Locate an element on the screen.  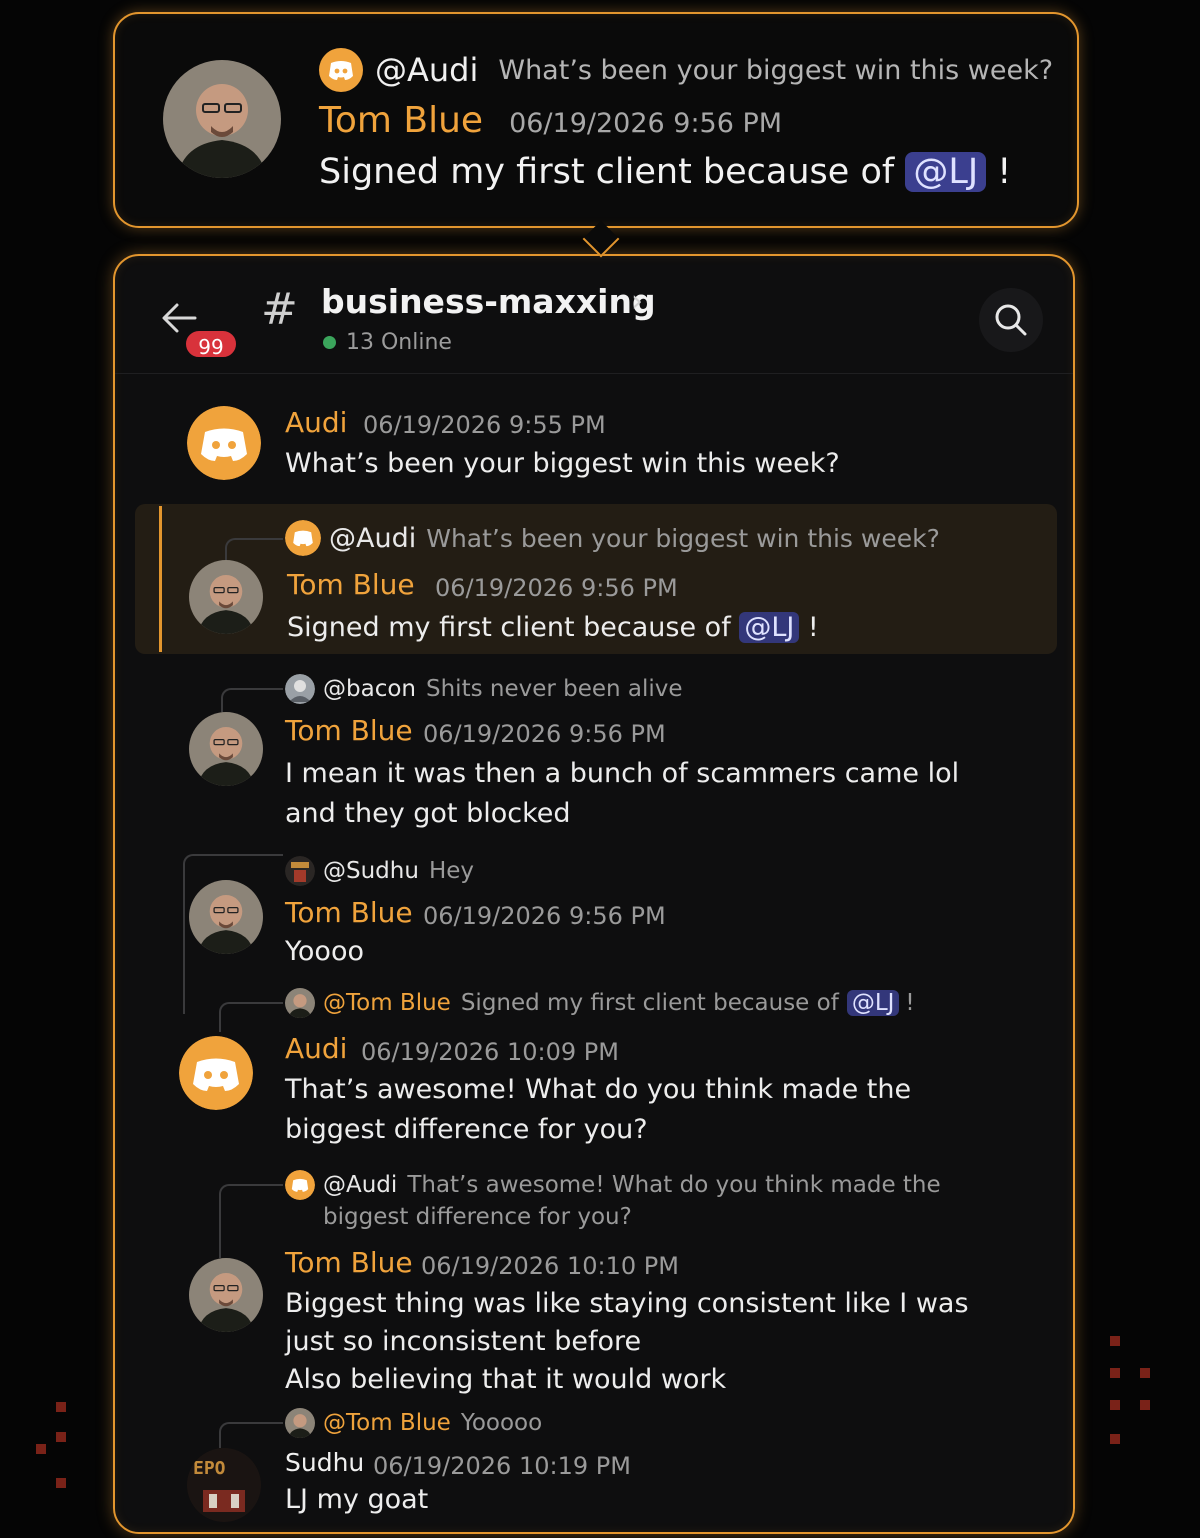
message-text-line: just so inconsistent before is located at coordinates (463, 1341).